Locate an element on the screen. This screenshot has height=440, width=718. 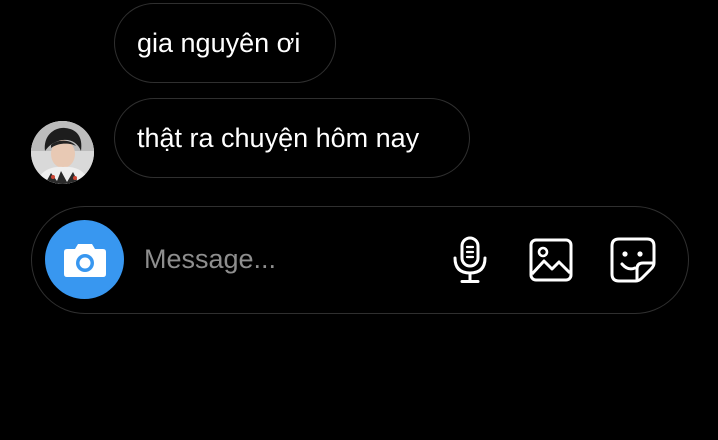
avatar-image is located at coordinates (62, 152).